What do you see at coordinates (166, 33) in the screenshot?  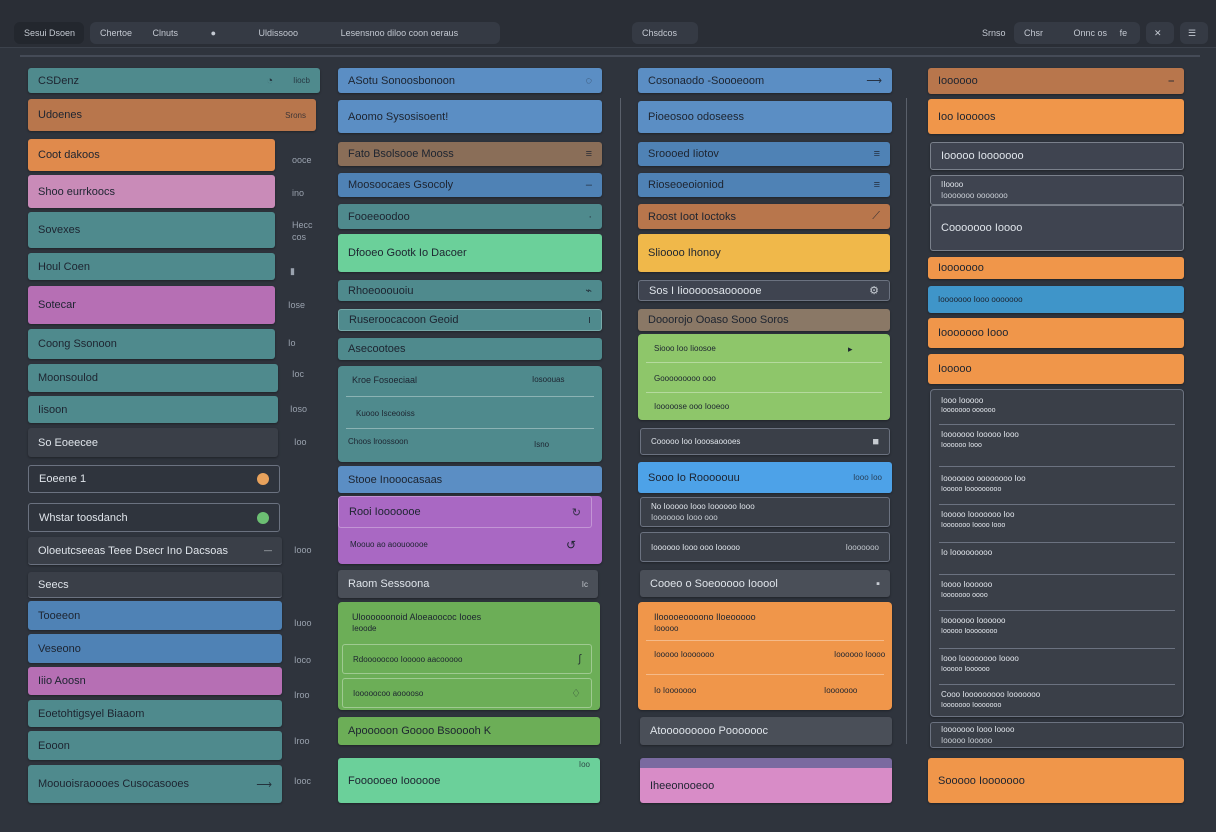 I see `toolbar-item: Clnuts` at bounding box center [166, 33].